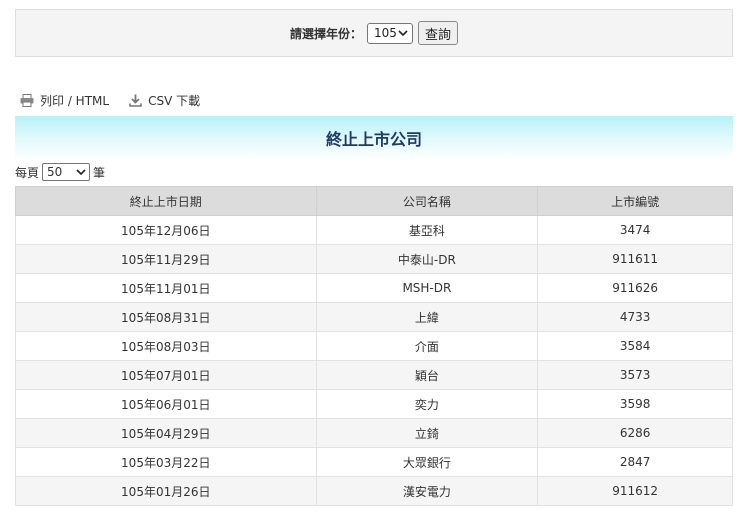 This screenshot has height=516, width=740. I want to click on title-bar: 終止上市公司, so click(374, 138).